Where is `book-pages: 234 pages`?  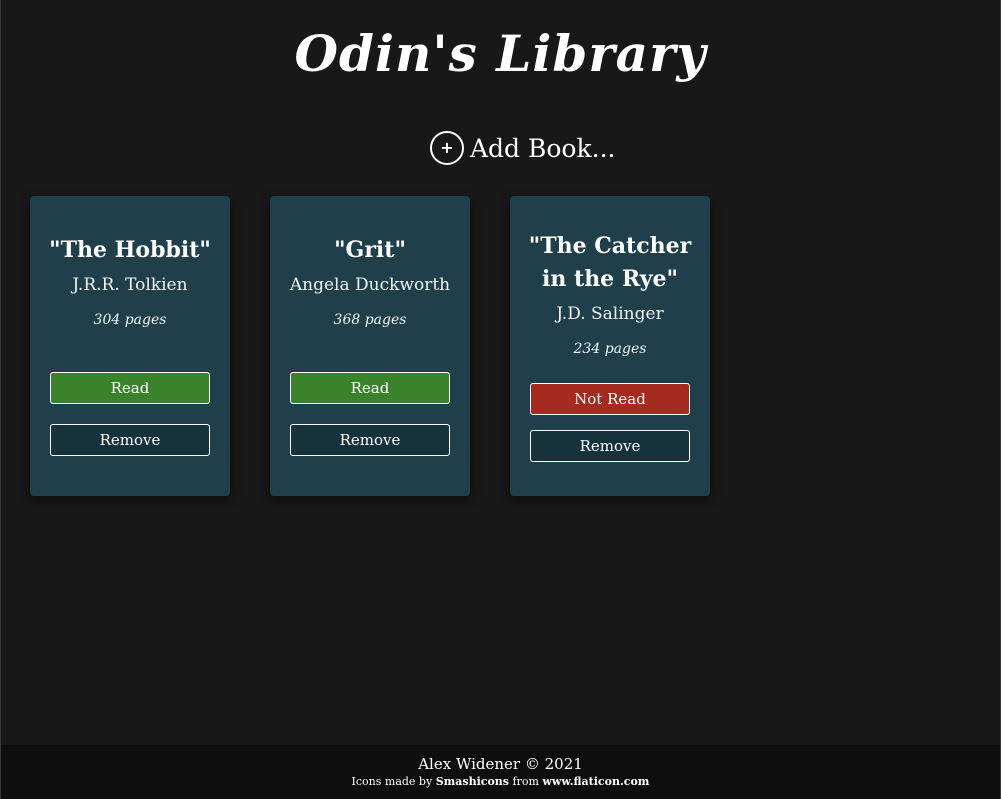 book-pages: 234 pages is located at coordinates (610, 349).